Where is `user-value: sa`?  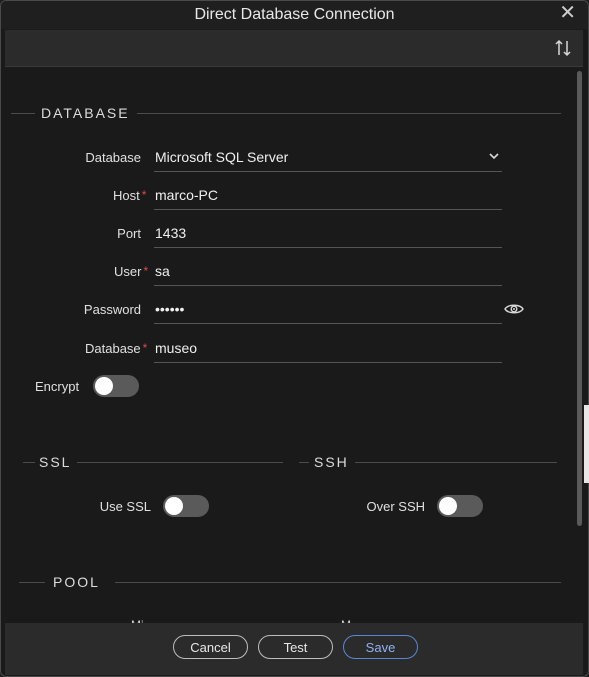 user-value: sa is located at coordinates (162, 271).